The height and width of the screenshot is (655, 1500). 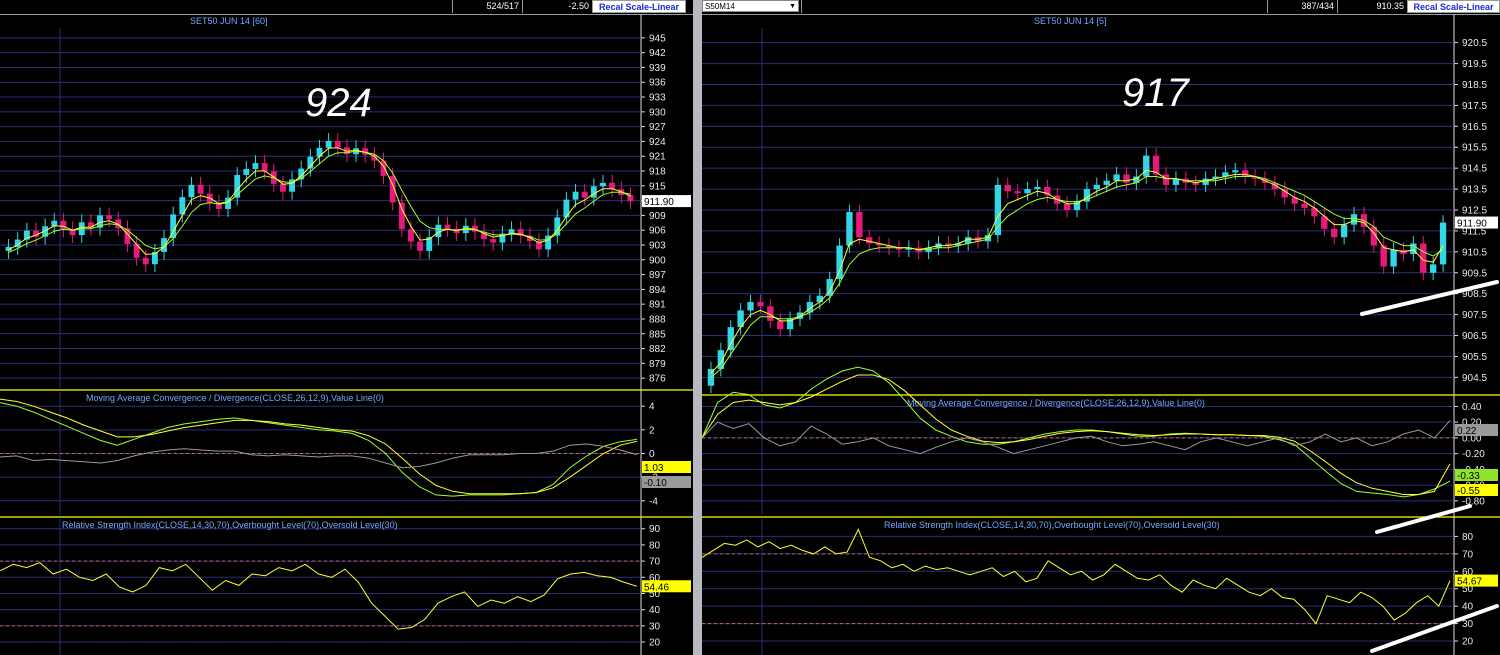 I want to click on axis-tick-label: 885, so click(x=657, y=334).